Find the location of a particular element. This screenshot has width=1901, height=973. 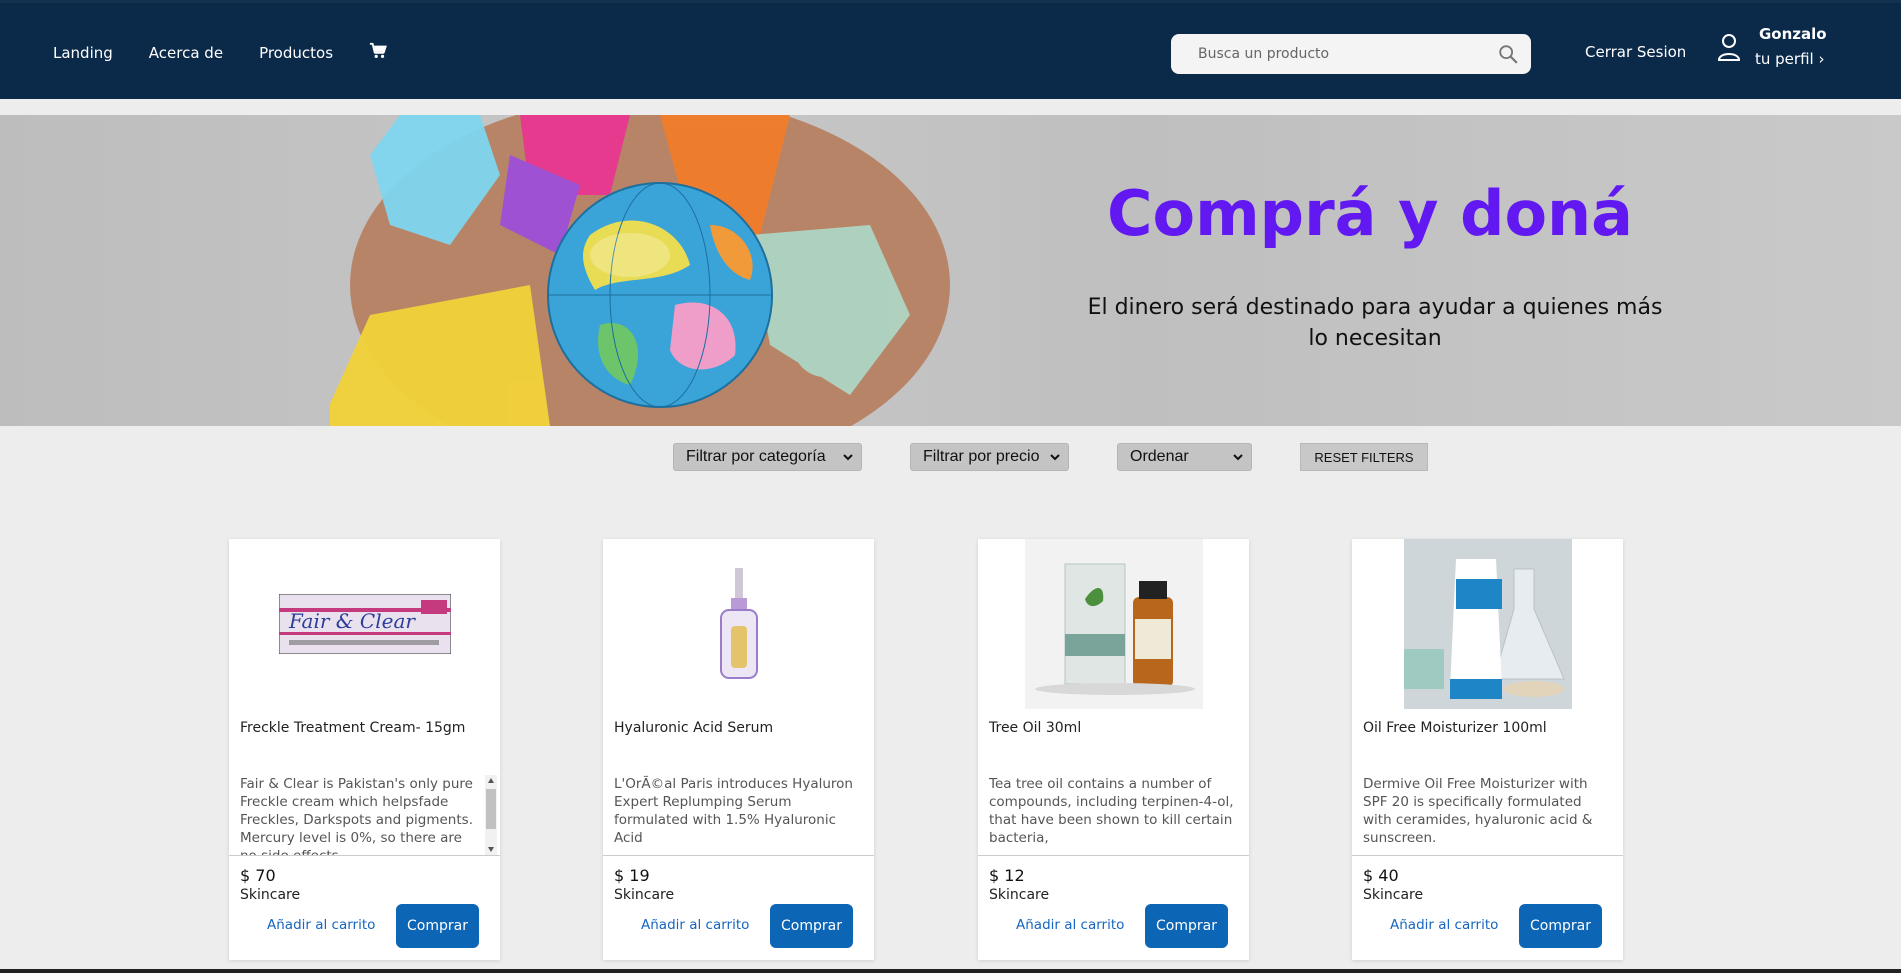

product-title: Freckle Treatment Cream- 15gm is located at coordinates (353, 728).